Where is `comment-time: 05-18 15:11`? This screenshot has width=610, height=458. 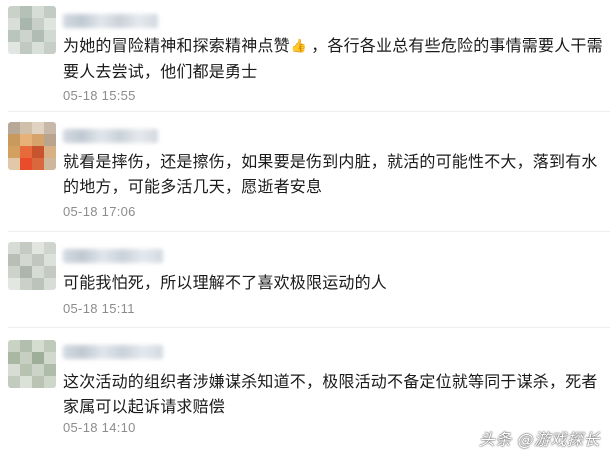
comment-time: 05-18 15:11 is located at coordinates (99, 308).